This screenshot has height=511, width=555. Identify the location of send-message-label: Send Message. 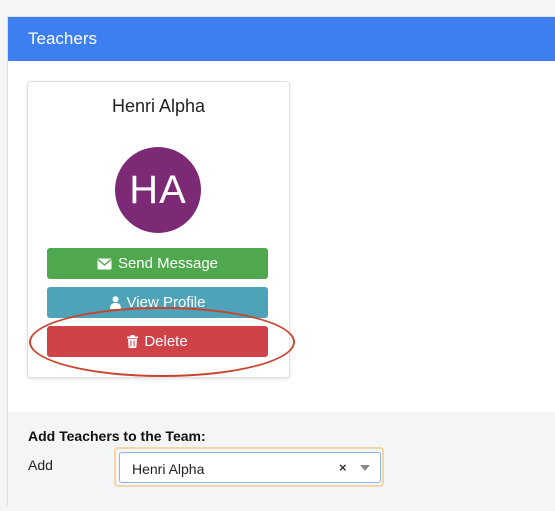
(168, 263).